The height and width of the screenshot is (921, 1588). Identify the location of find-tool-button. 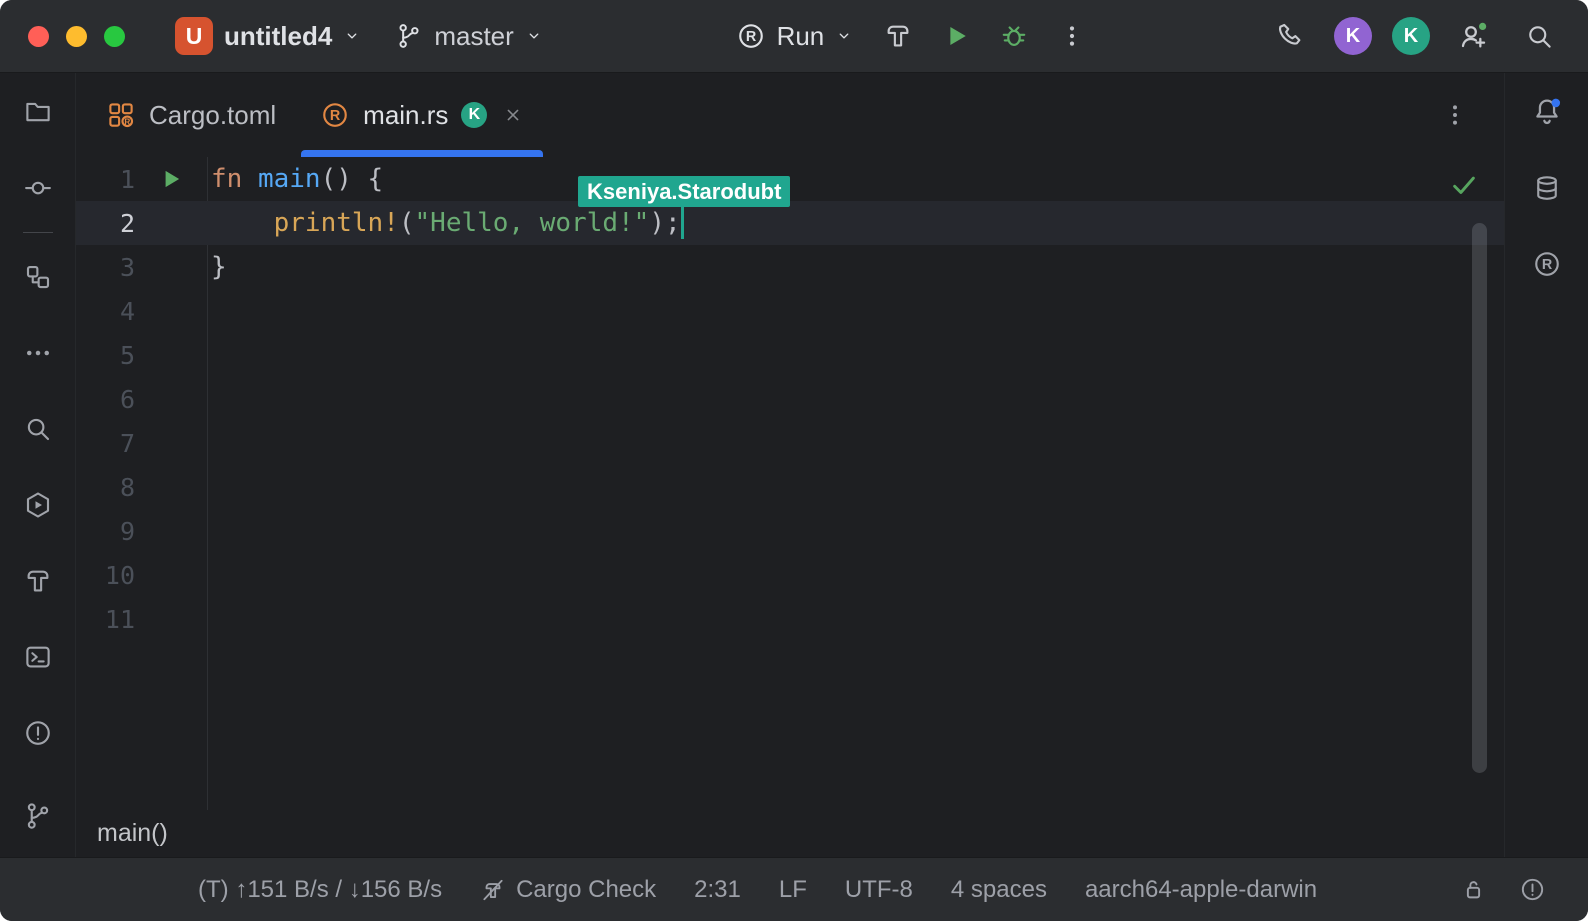
(38, 429).